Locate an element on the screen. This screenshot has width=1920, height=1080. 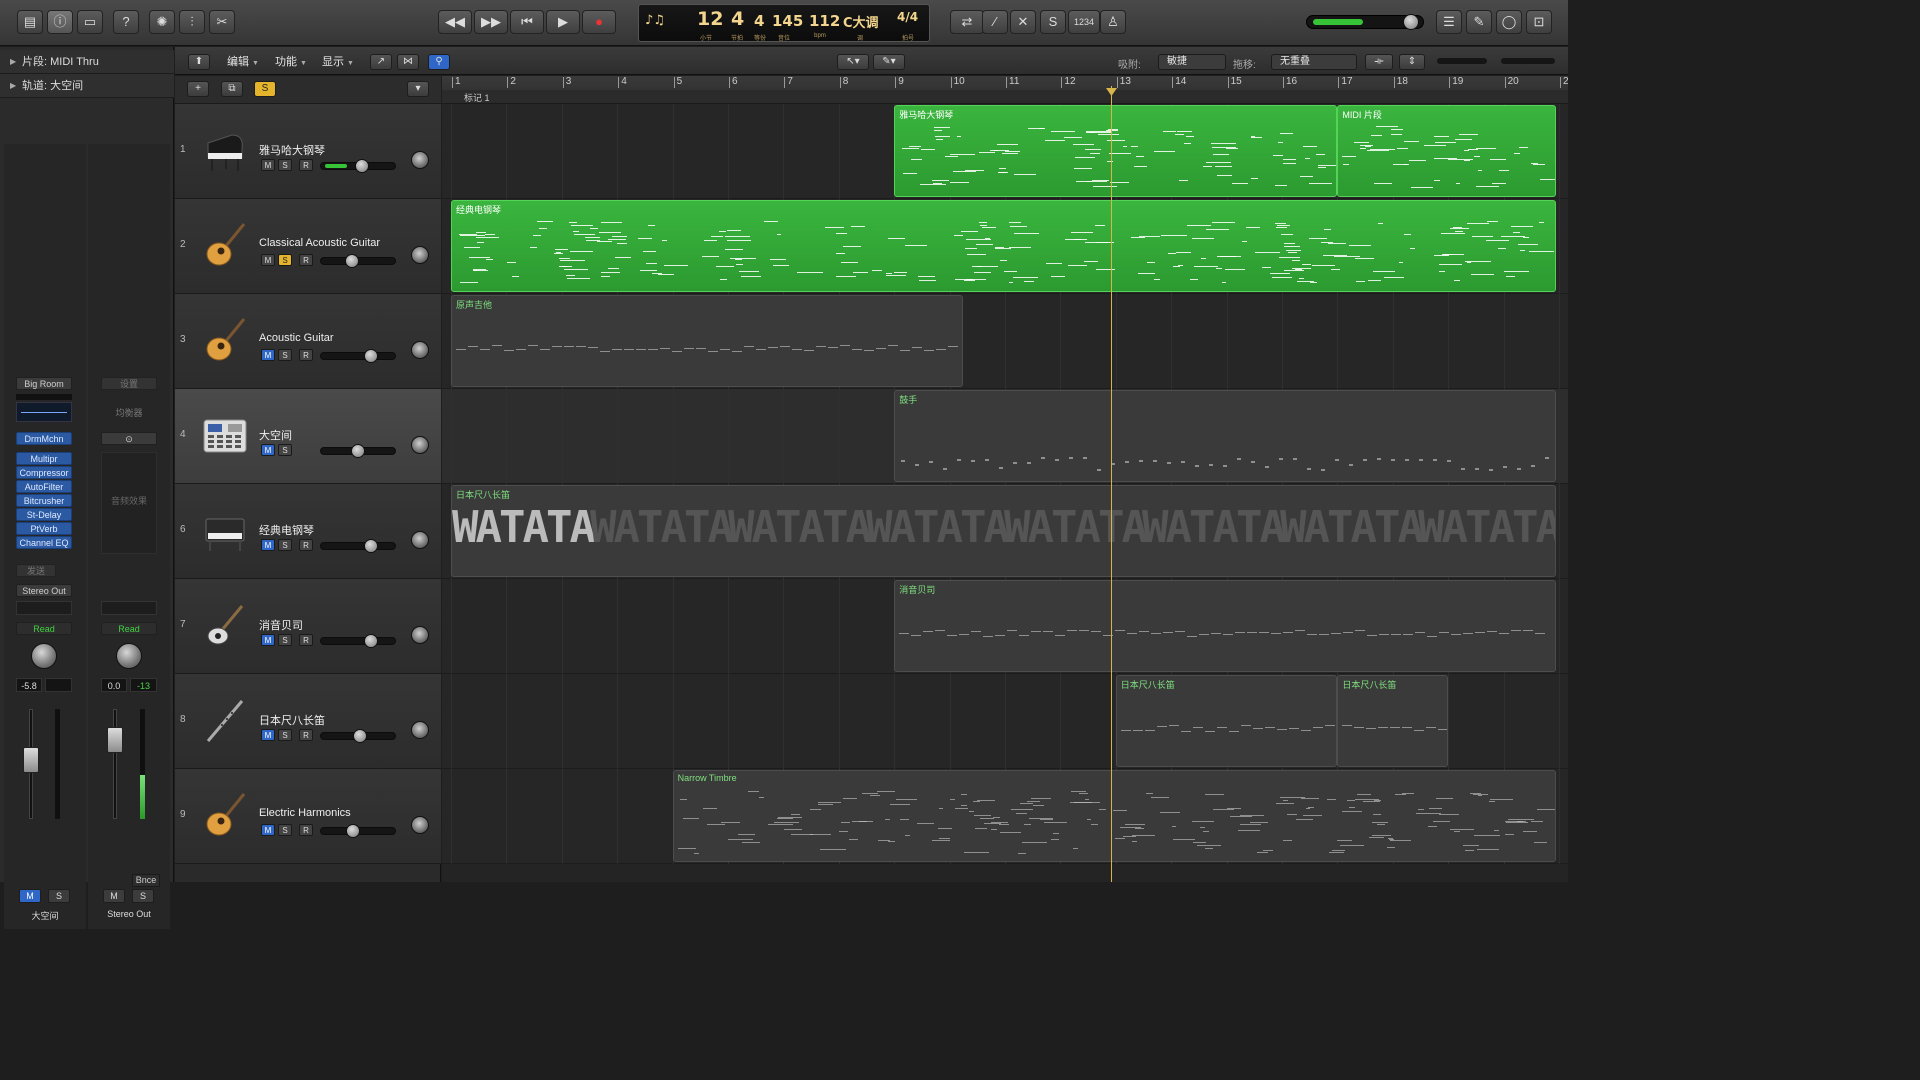
track-name: 日本尺八长笛 is located at coordinates (292, 720).